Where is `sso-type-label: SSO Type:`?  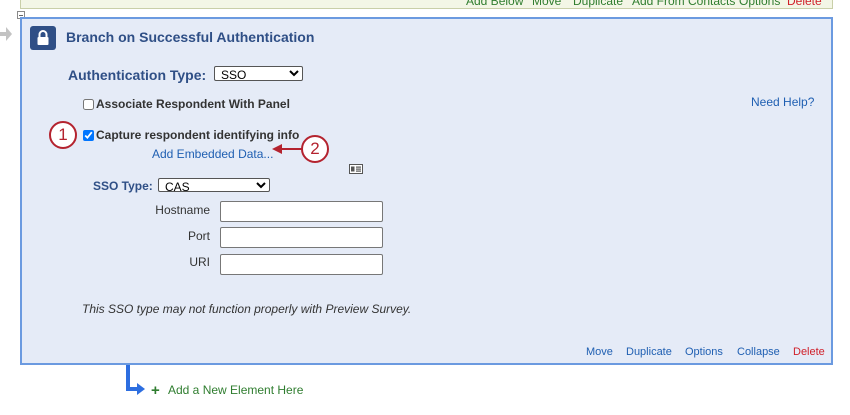 sso-type-label: SSO Type: is located at coordinates (123, 186).